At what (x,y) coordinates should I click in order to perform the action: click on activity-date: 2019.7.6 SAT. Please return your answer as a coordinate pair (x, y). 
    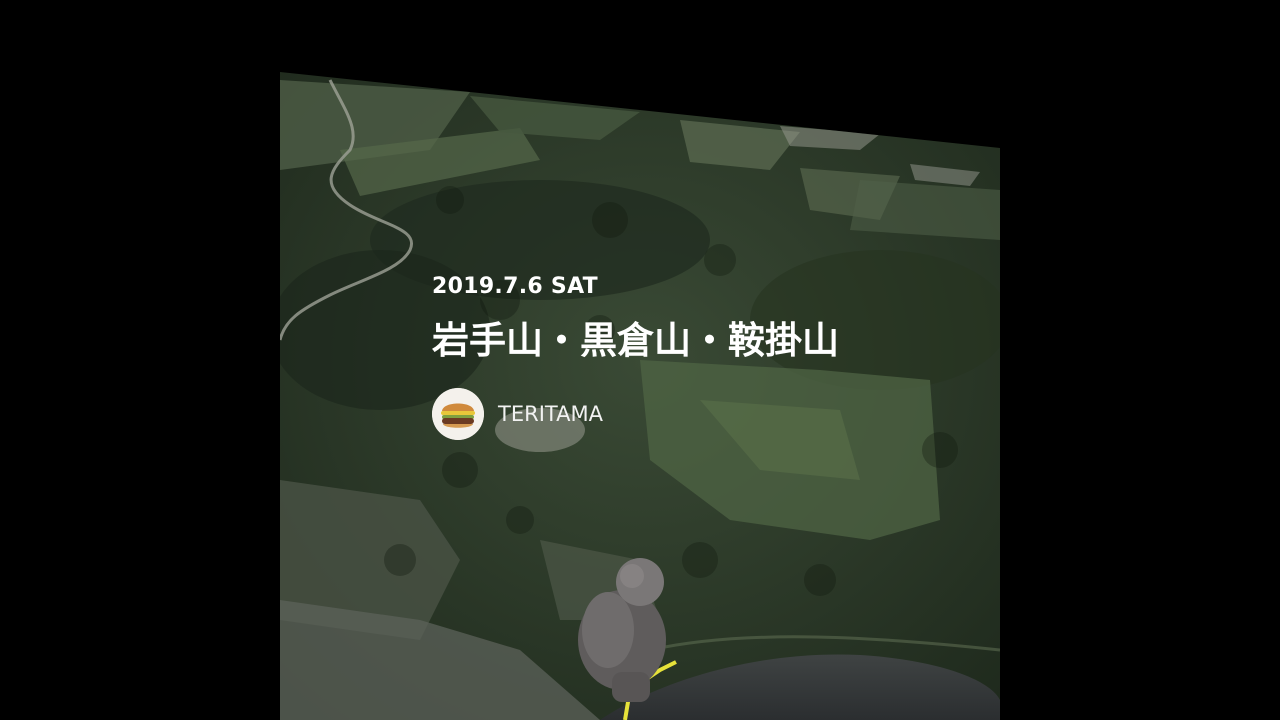
    Looking at the image, I should click on (515, 286).